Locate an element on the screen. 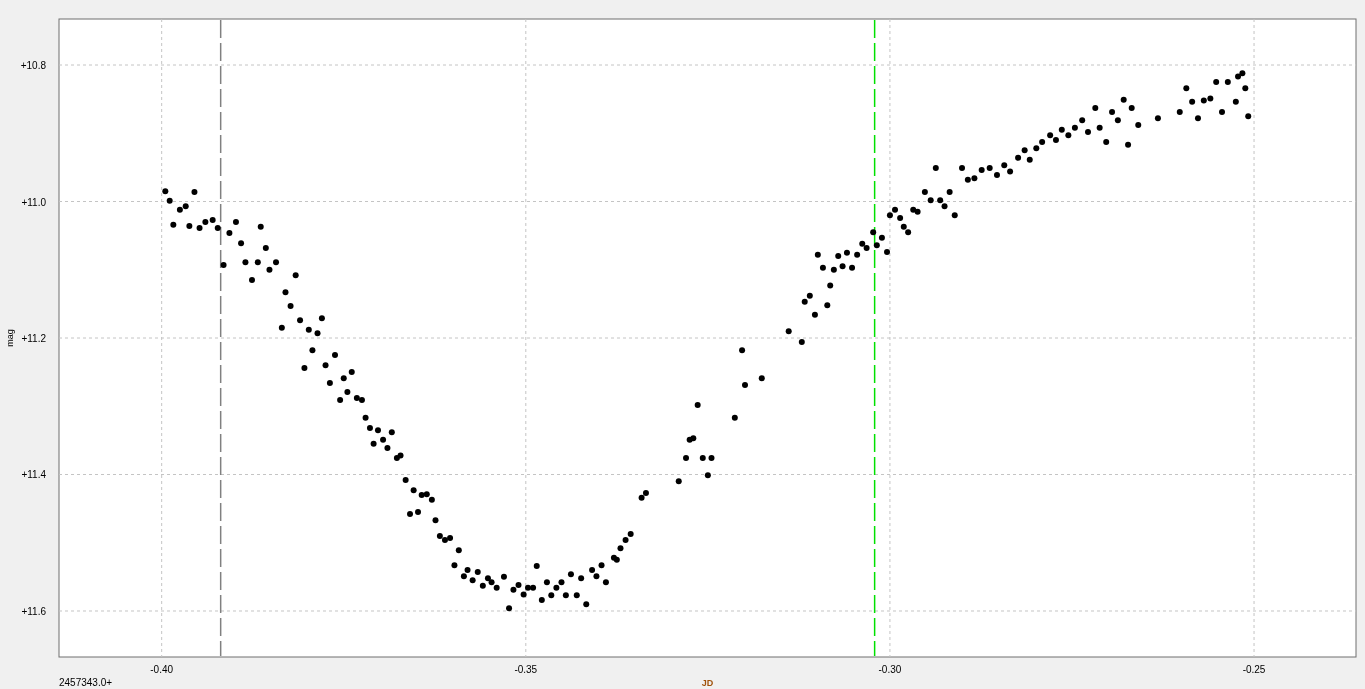 This screenshot has width=1365, height=689. tick-label: +11.2 is located at coordinates (33, 338).